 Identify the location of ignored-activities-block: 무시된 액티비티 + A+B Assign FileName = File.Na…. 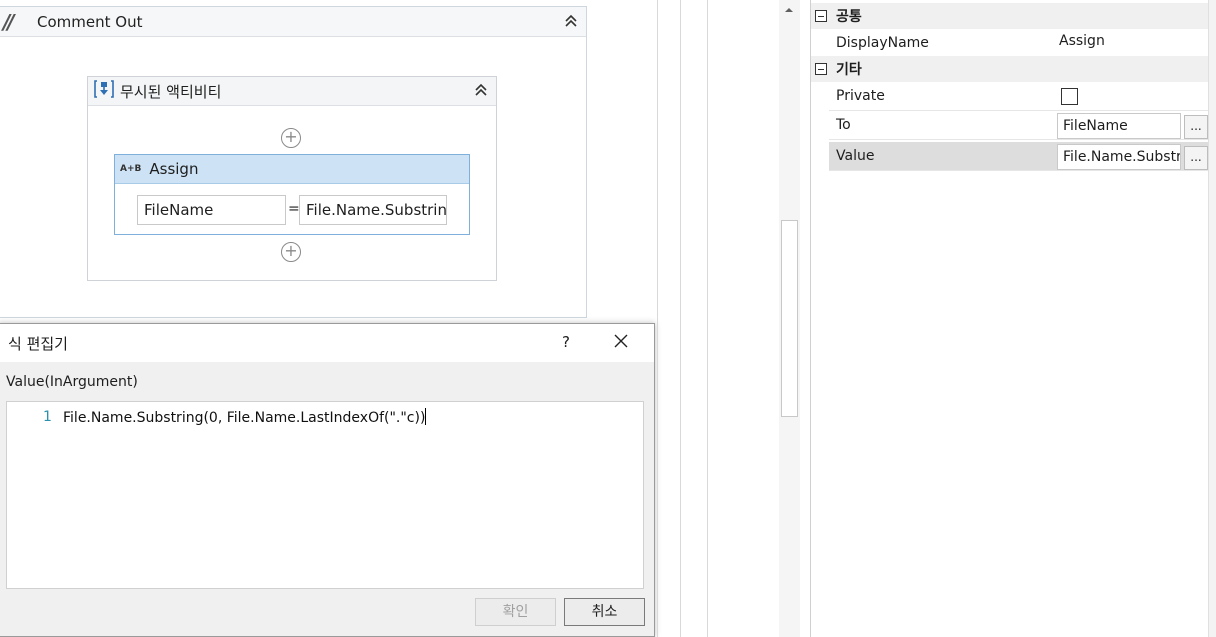
(292, 178).